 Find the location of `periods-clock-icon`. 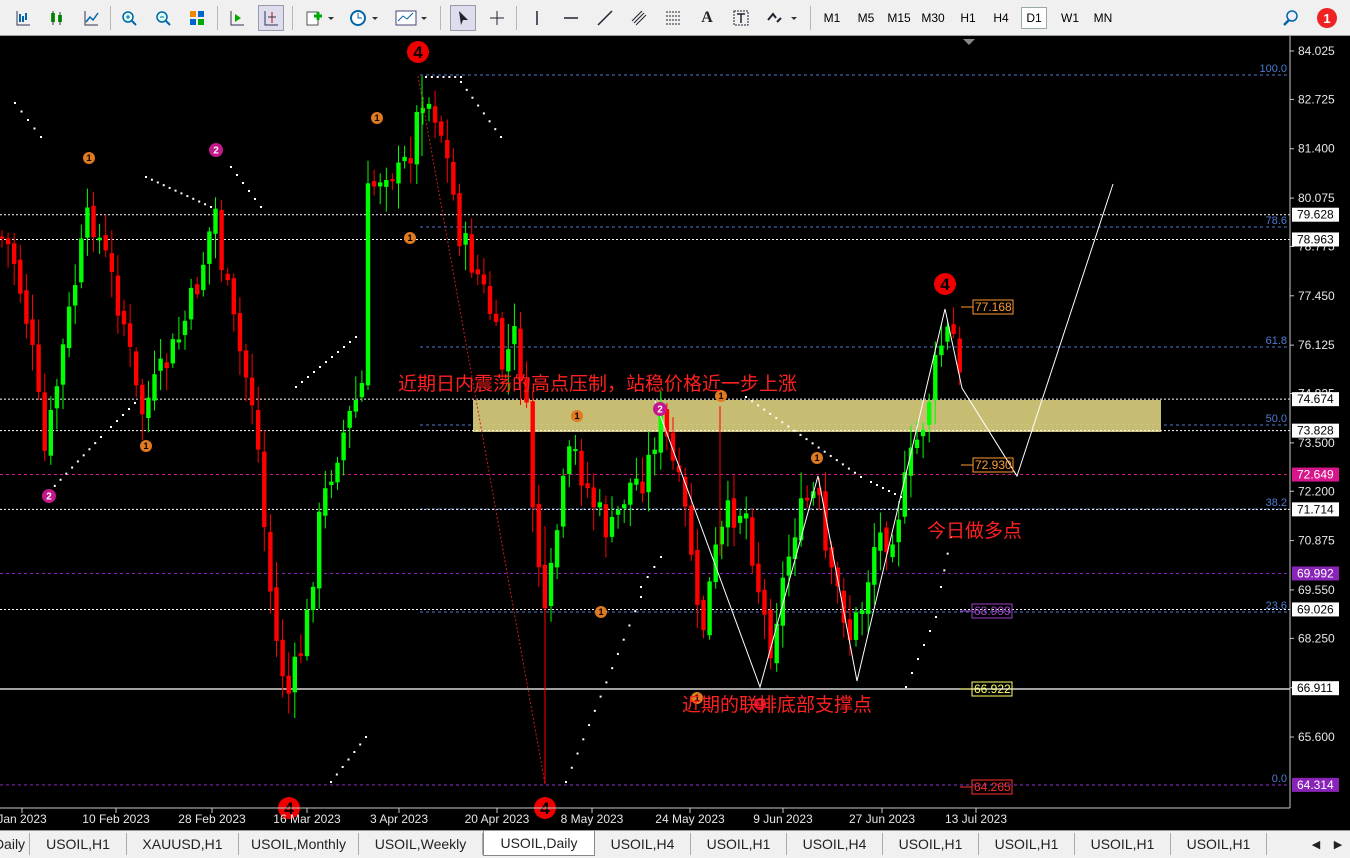

periods-clock-icon is located at coordinates (364, 18).